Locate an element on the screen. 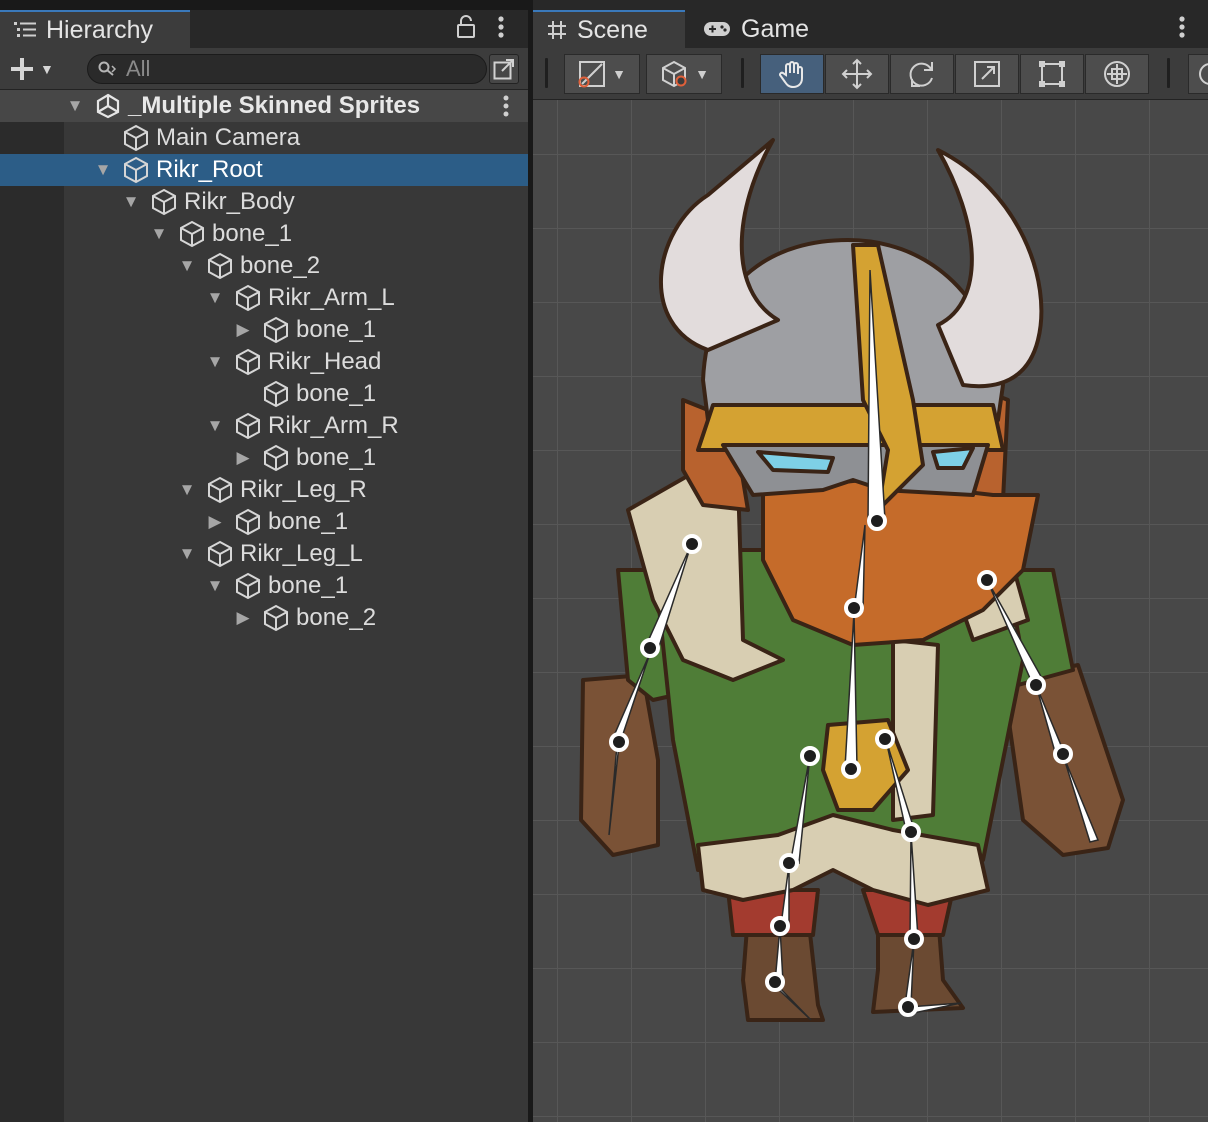  transform-icon is located at coordinates (1117, 74).